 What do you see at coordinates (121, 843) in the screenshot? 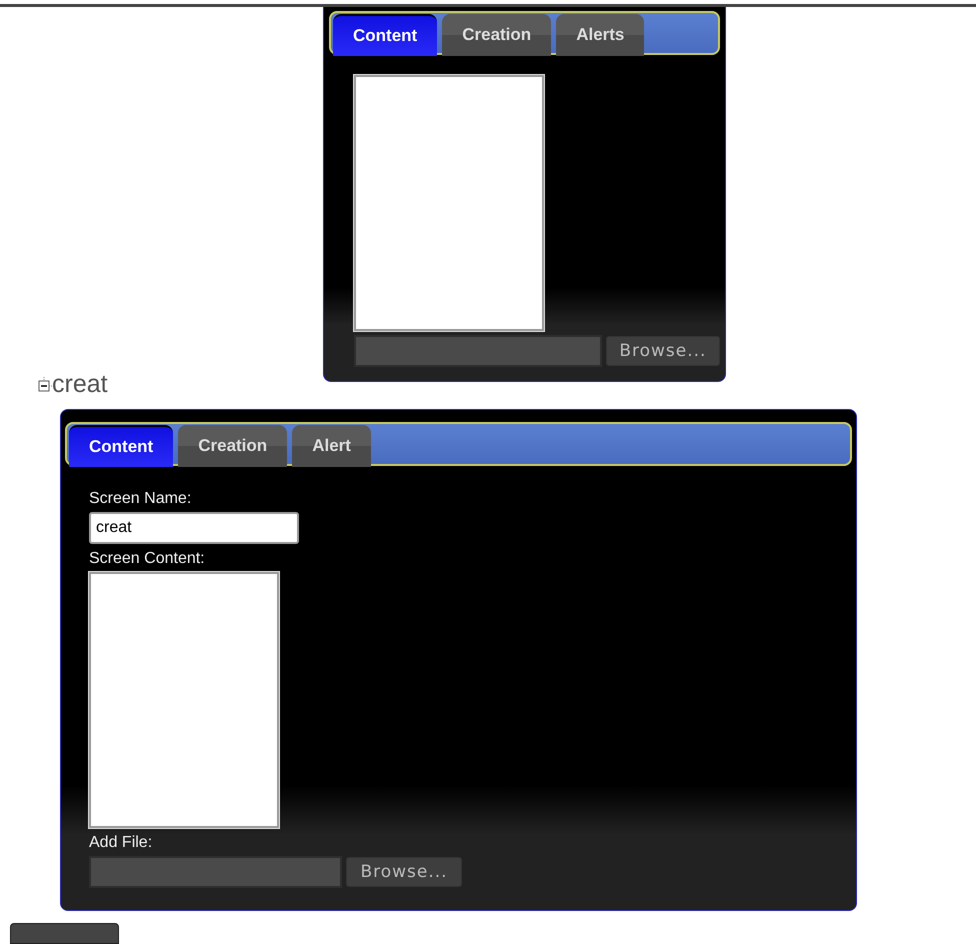
I see `field-label: Add File:` at bounding box center [121, 843].